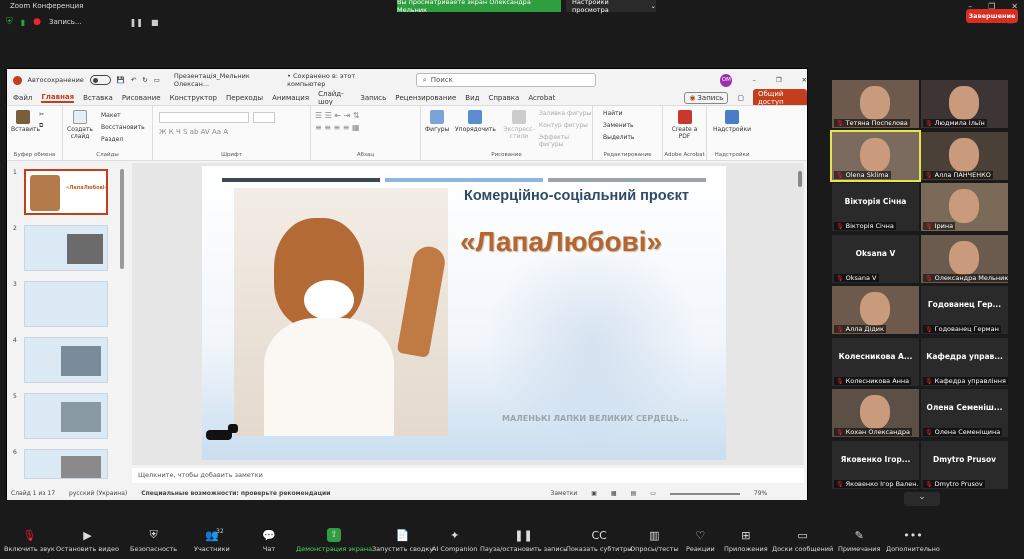 The height and width of the screenshot is (559, 1024). I want to click on layout-button: Макет, so click(111, 115).